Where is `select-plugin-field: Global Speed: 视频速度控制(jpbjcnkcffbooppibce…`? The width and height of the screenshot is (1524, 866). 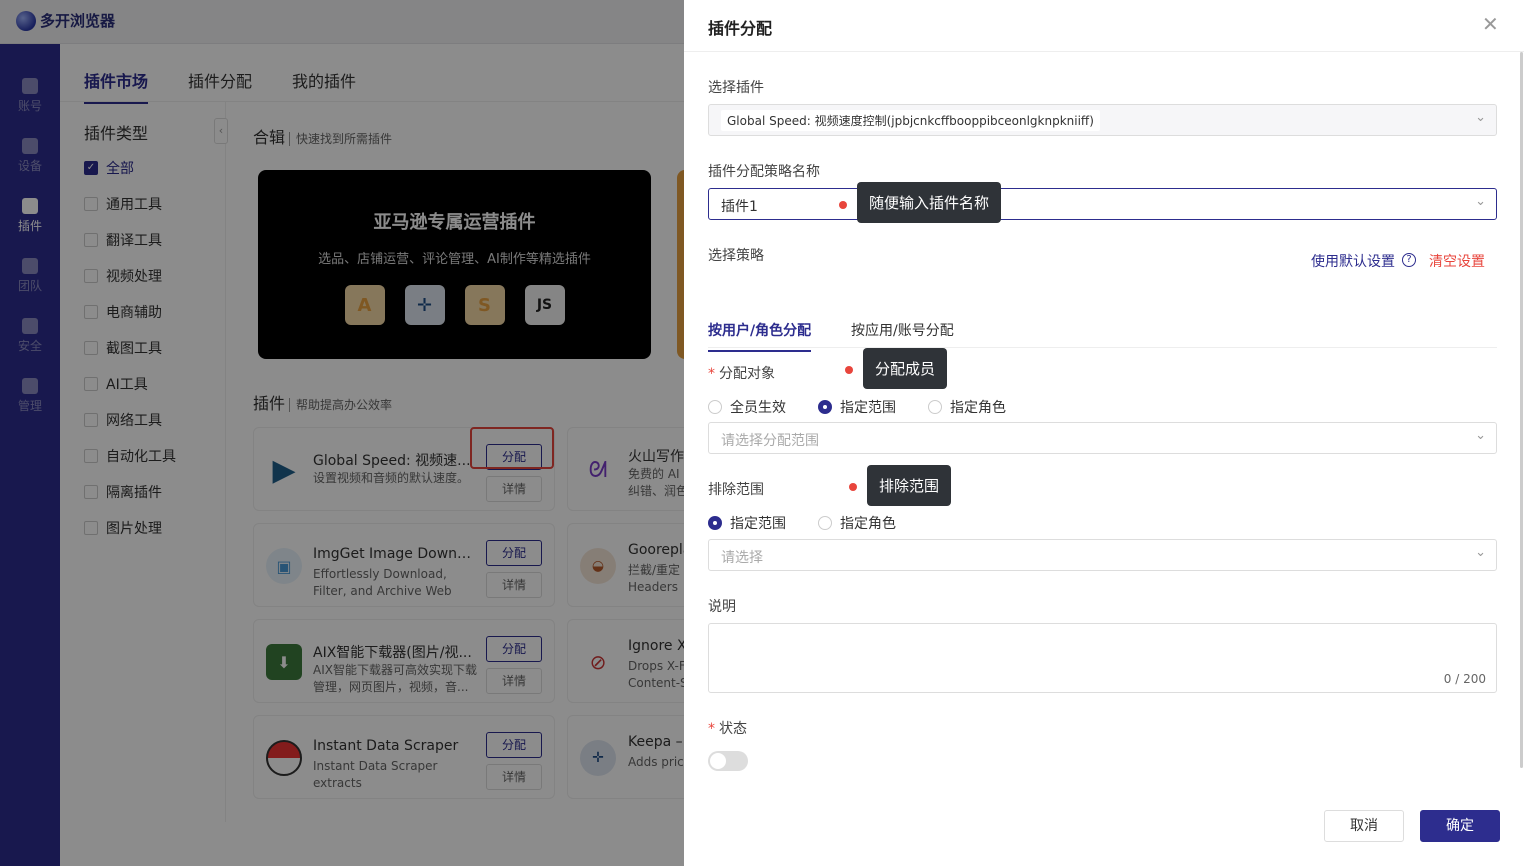
select-plugin-field: Global Speed: 视频速度控制(jpbjcnkcffbooppibce… is located at coordinates (1102, 120).